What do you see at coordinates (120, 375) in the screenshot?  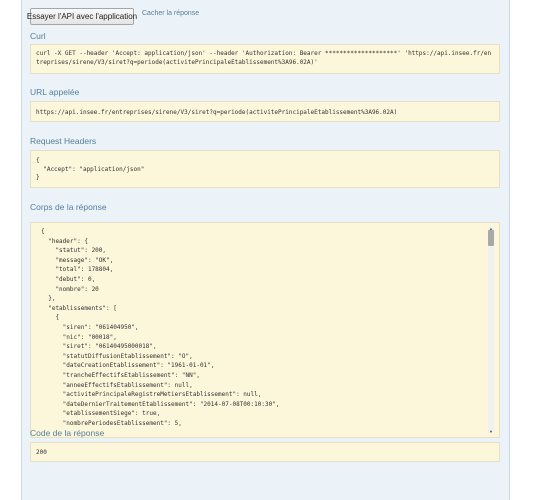 I see `response-body-line: "trancheEffectifsEtablissement": "NN",` at bounding box center [120, 375].